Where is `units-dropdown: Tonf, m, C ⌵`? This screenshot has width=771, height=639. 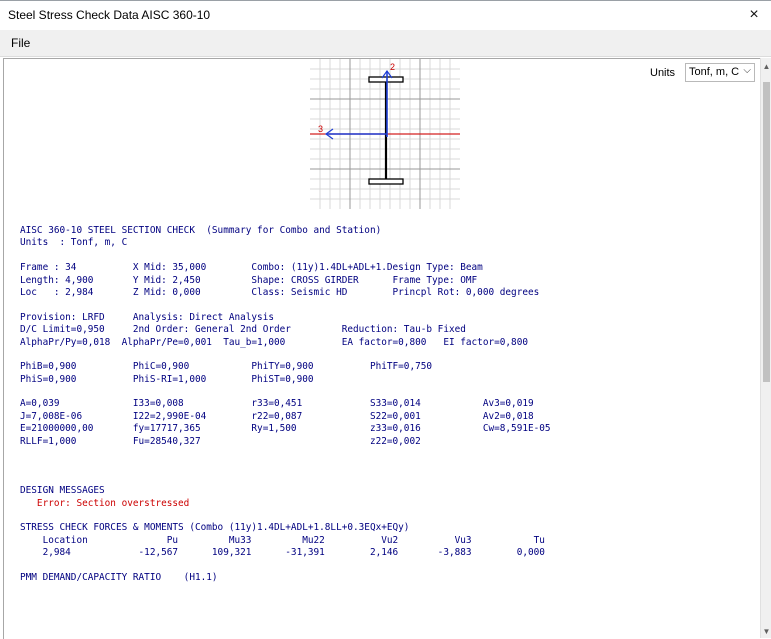
units-dropdown: Tonf, m, C ⌵ is located at coordinates (720, 72).